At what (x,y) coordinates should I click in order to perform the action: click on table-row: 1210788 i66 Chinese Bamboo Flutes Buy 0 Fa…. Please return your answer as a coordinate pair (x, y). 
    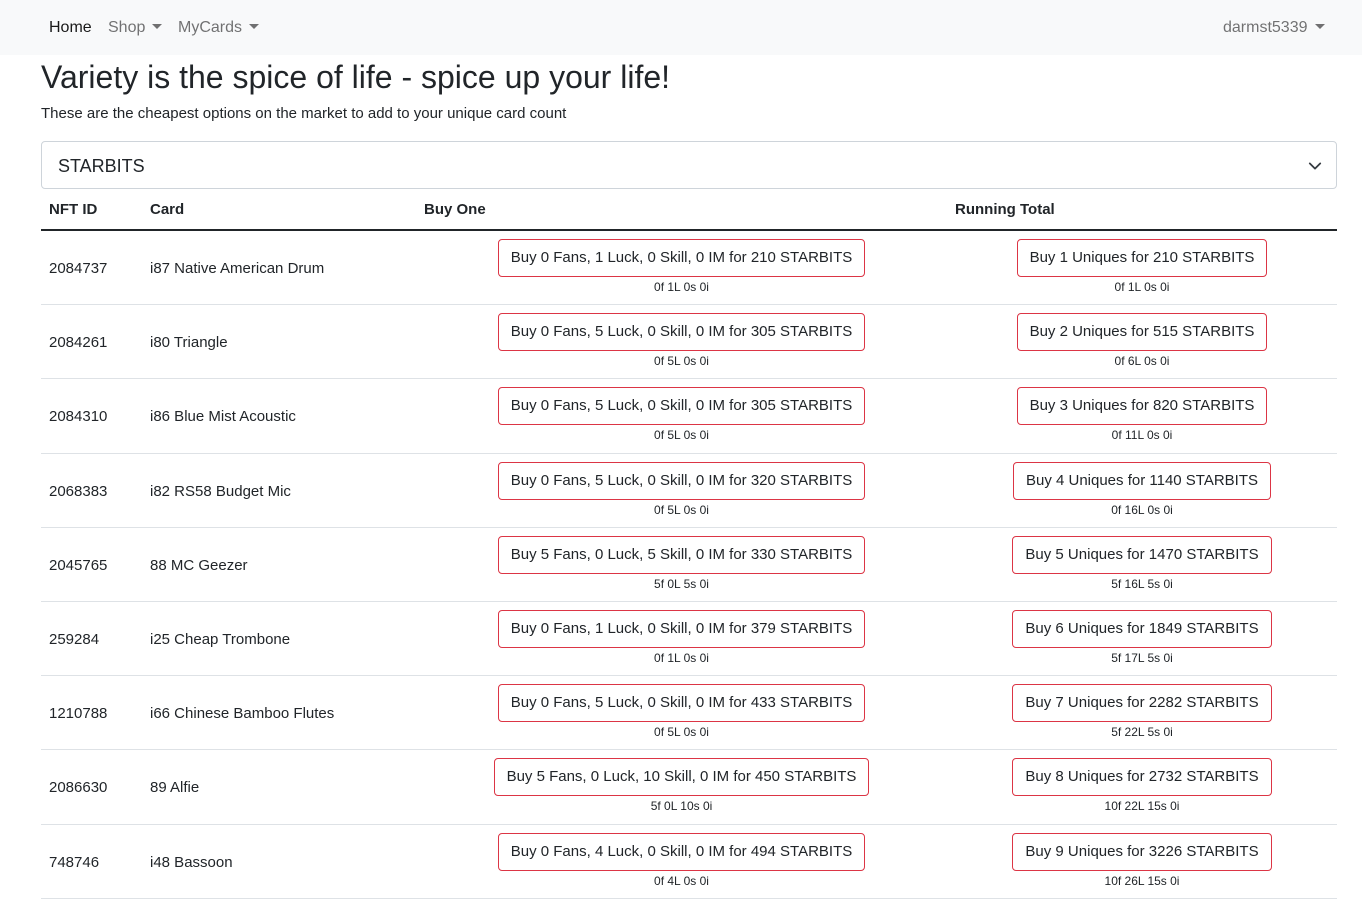
    Looking at the image, I should click on (689, 713).